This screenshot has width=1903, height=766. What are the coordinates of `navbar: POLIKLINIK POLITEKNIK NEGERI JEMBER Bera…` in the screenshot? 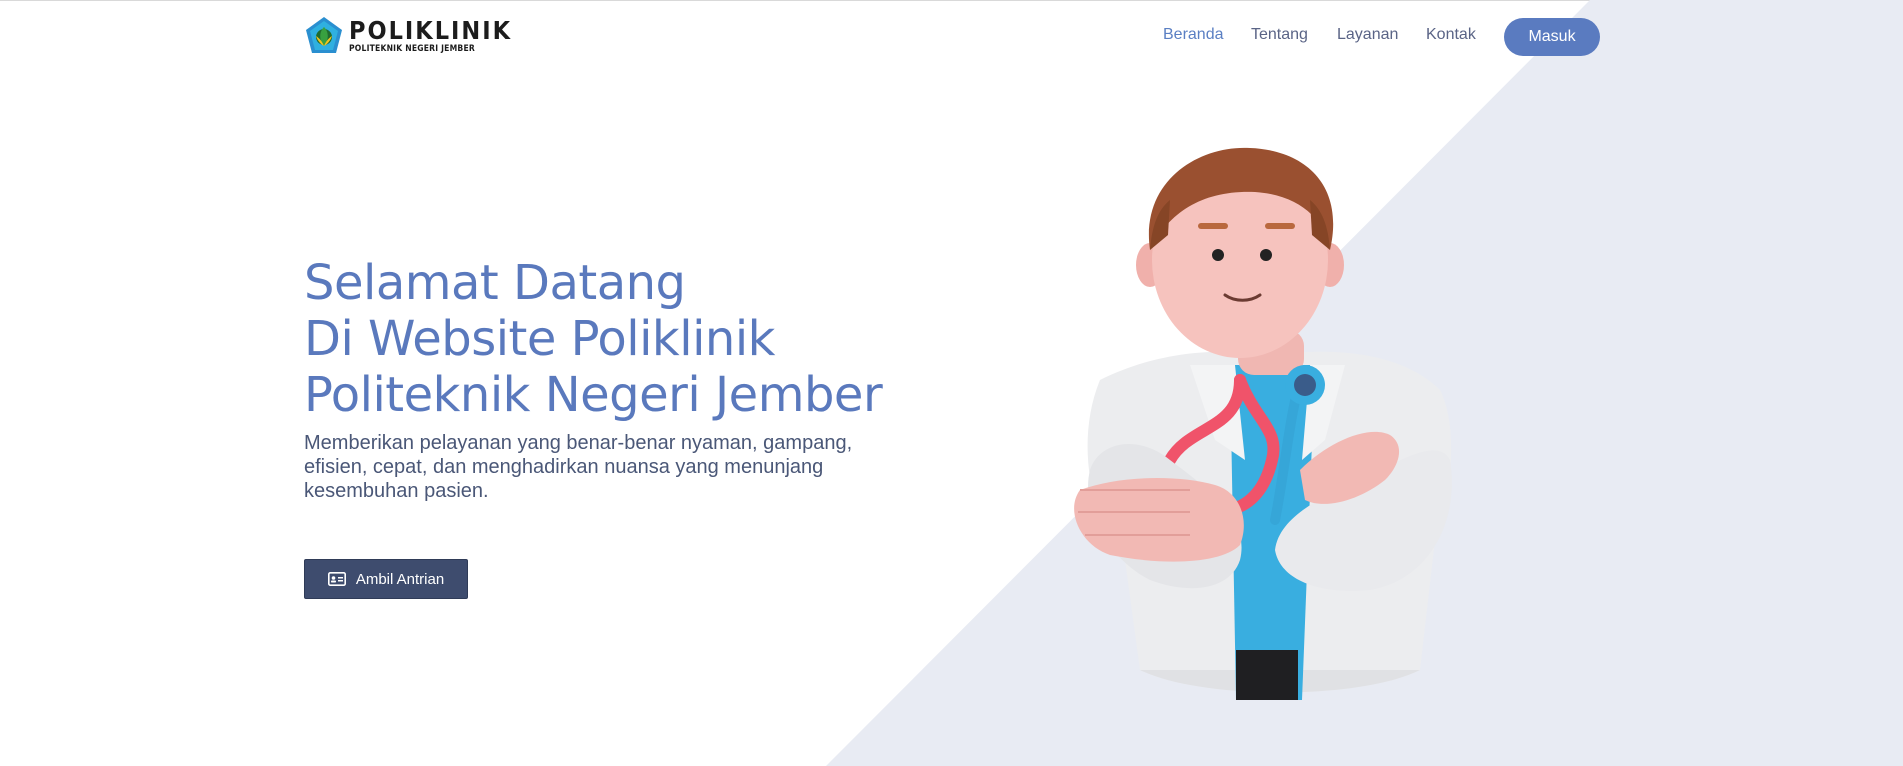 It's located at (951, 37).